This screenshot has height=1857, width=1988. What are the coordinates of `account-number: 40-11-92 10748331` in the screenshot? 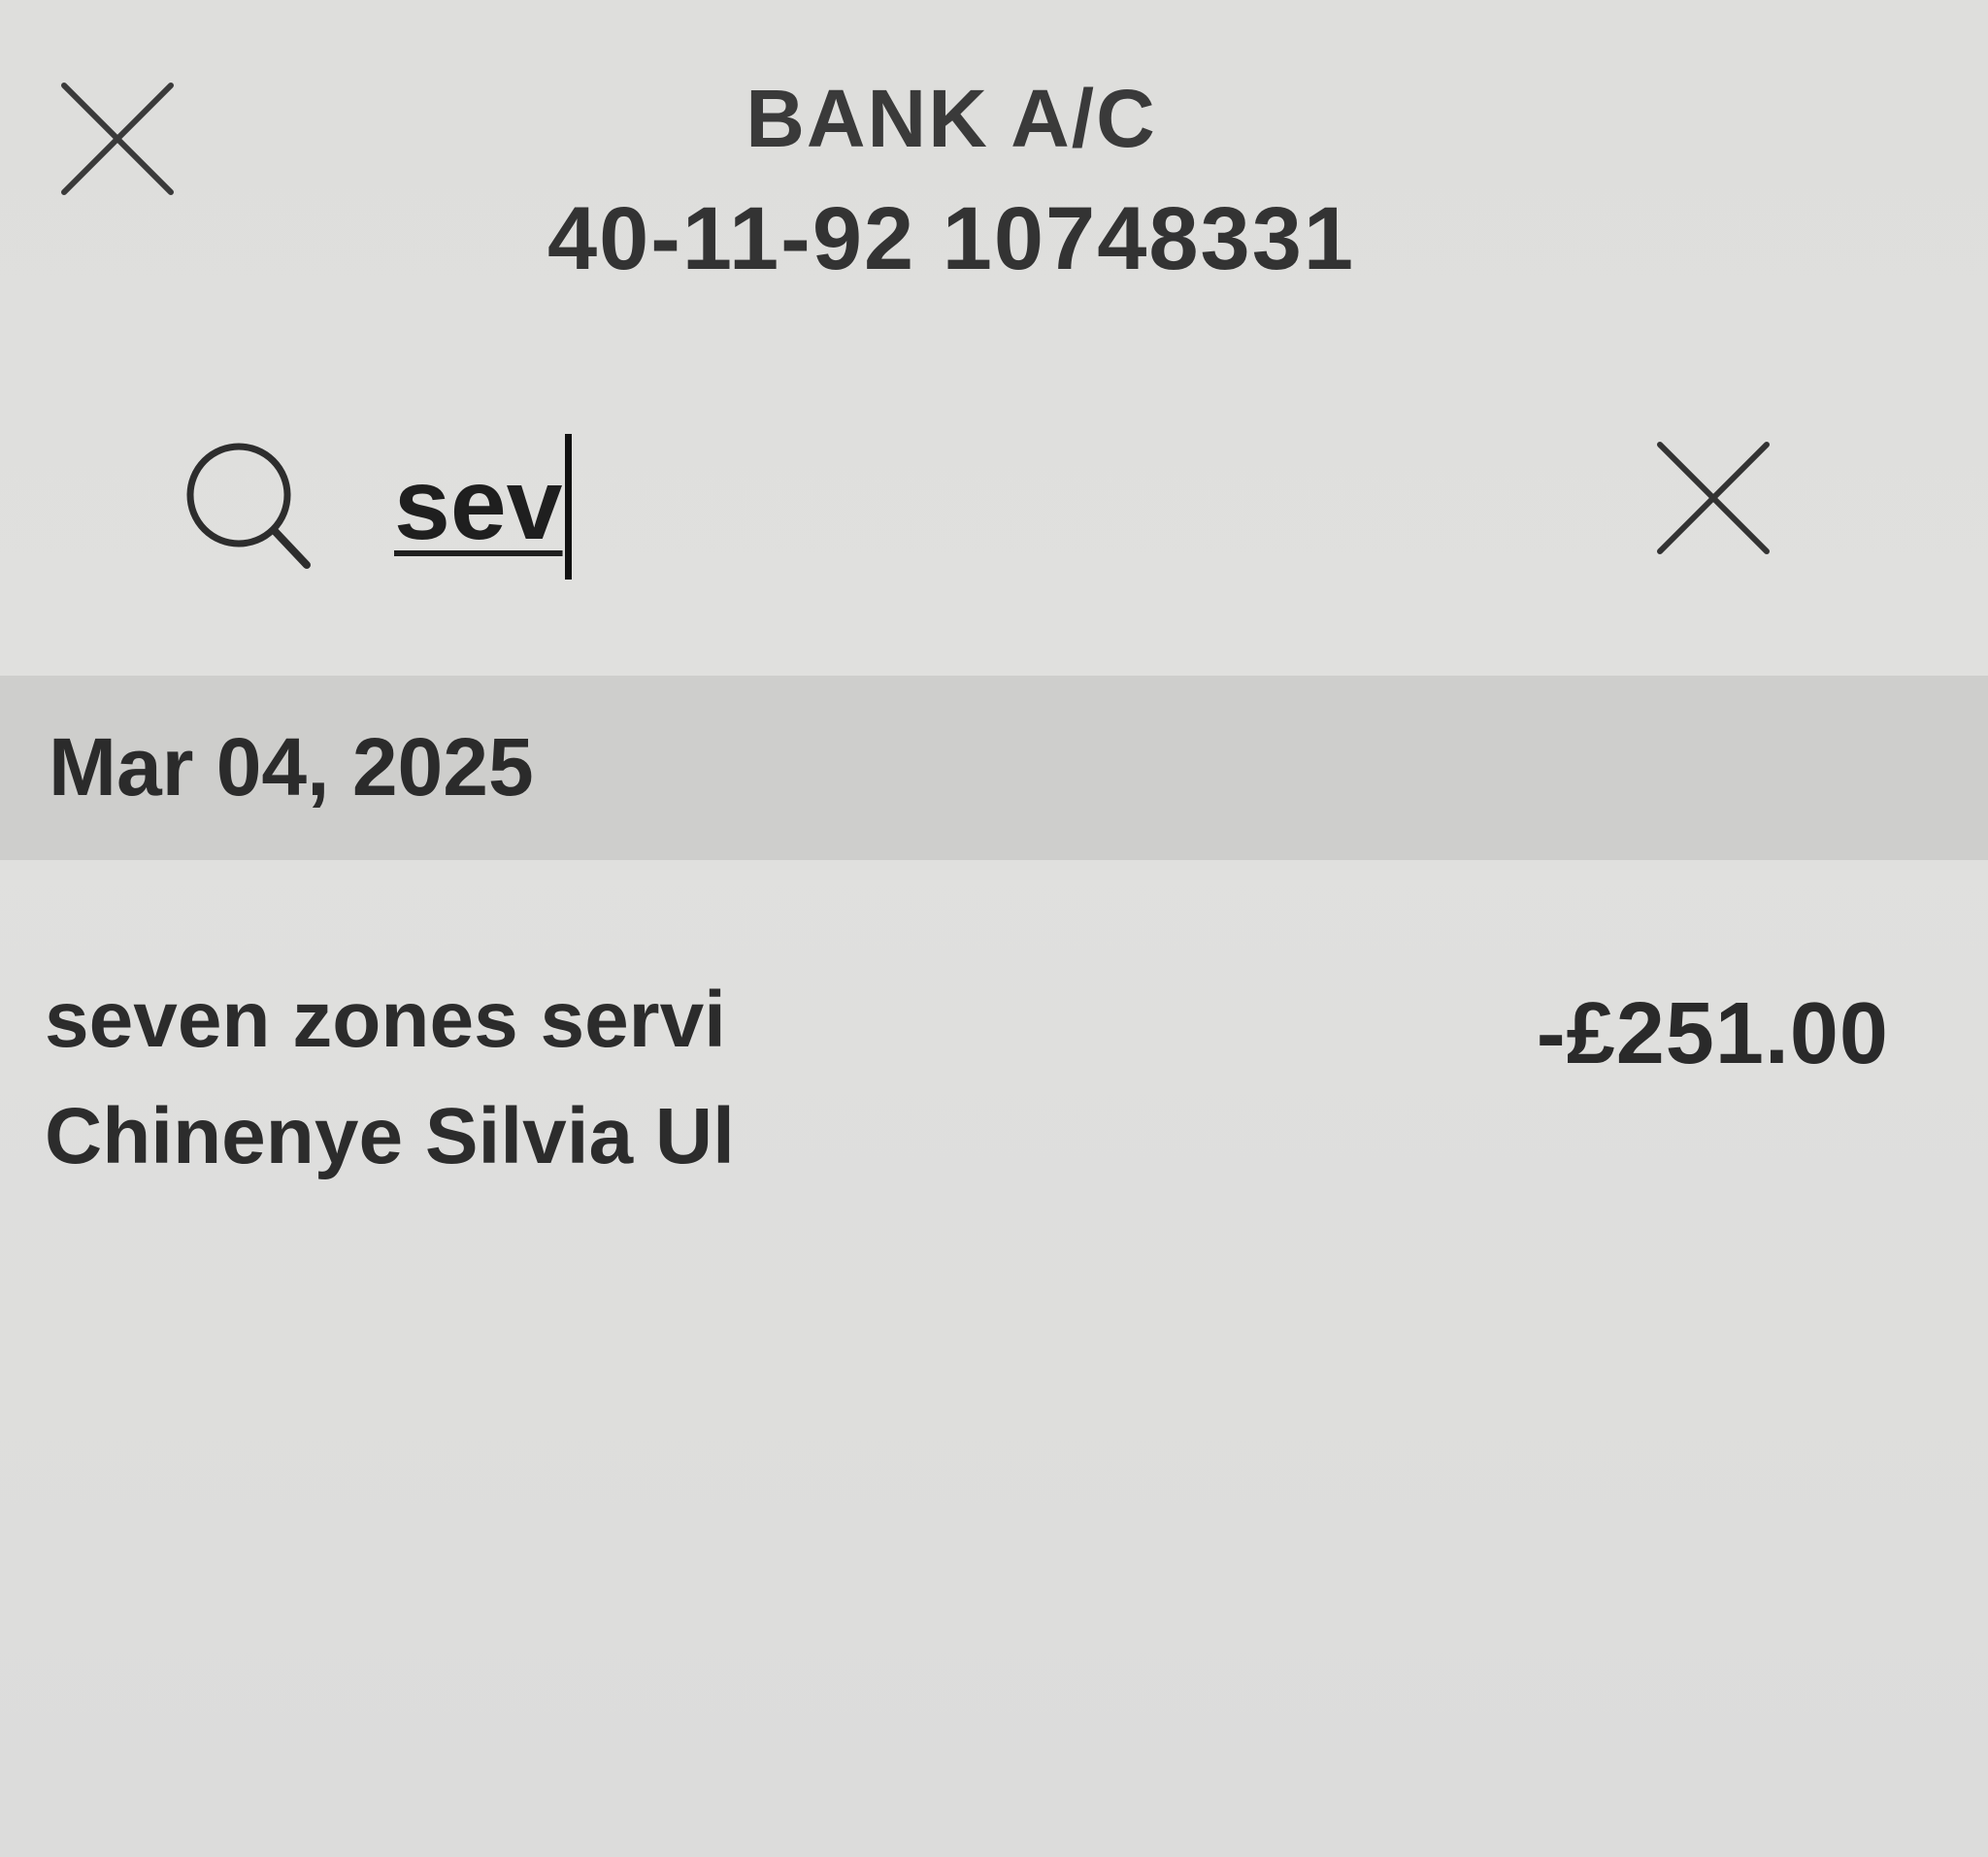 It's located at (951, 238).